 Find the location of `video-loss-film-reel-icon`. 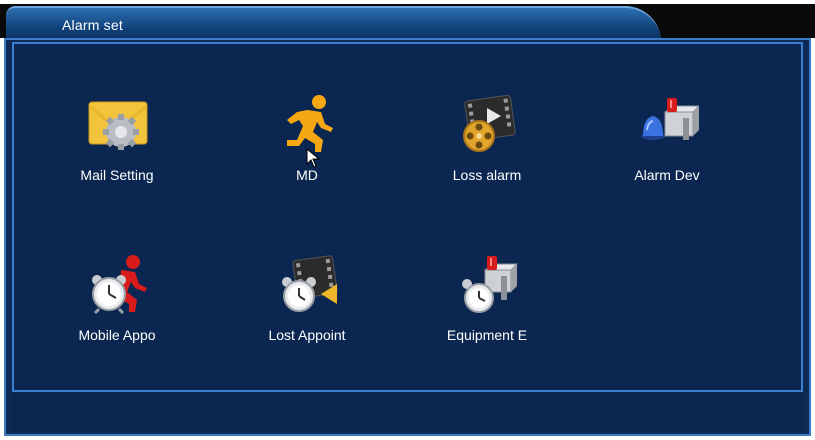

video-loss-film-reel-icon is located at coordinates (489, 123).